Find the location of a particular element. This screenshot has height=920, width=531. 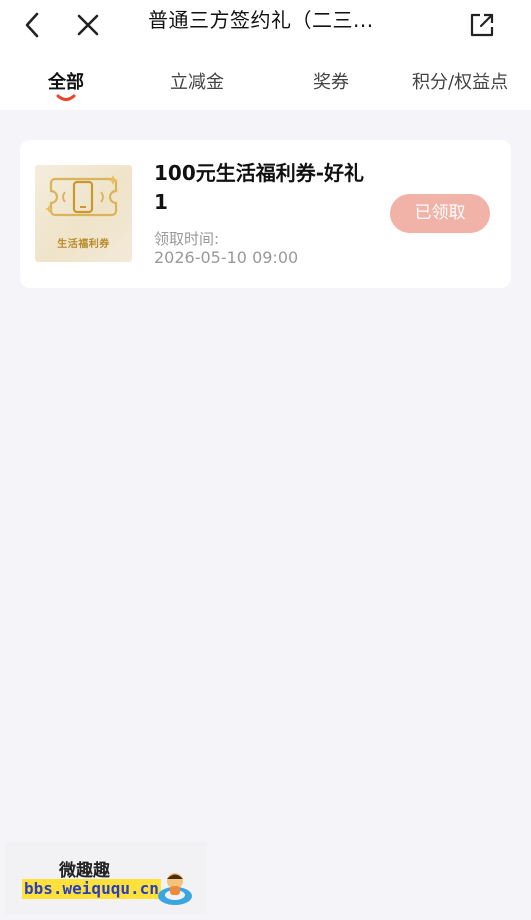

watermark-url: bbs.weiququ.cn is located at coordinates (91, 889).